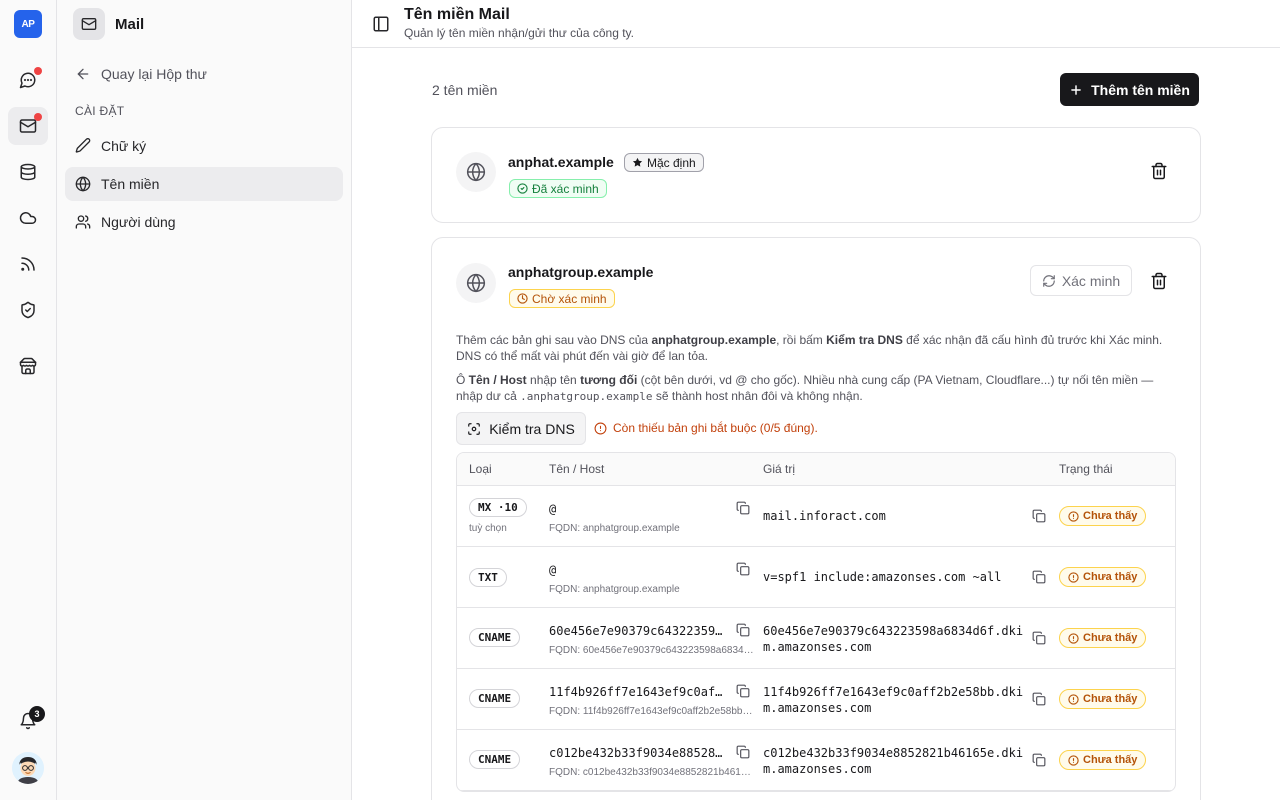 Image resolution: width=1280 pixels, height=800 pixels. What do you see at coordinates (38, 117) in the screenshot?
I see `mail-unread-dot` at bounding box center [38, 117].